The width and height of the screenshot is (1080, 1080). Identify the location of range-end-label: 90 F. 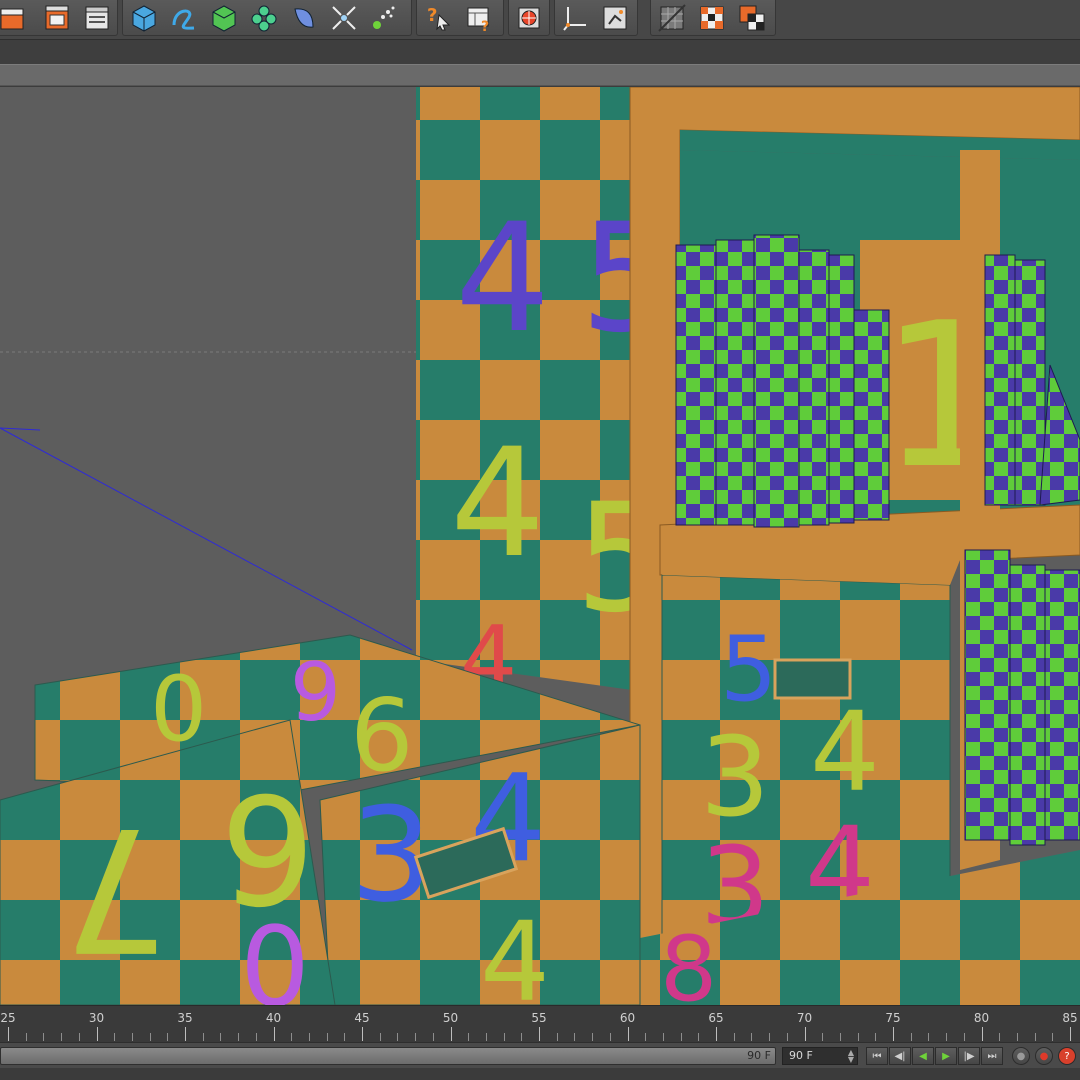
(759, 1055).